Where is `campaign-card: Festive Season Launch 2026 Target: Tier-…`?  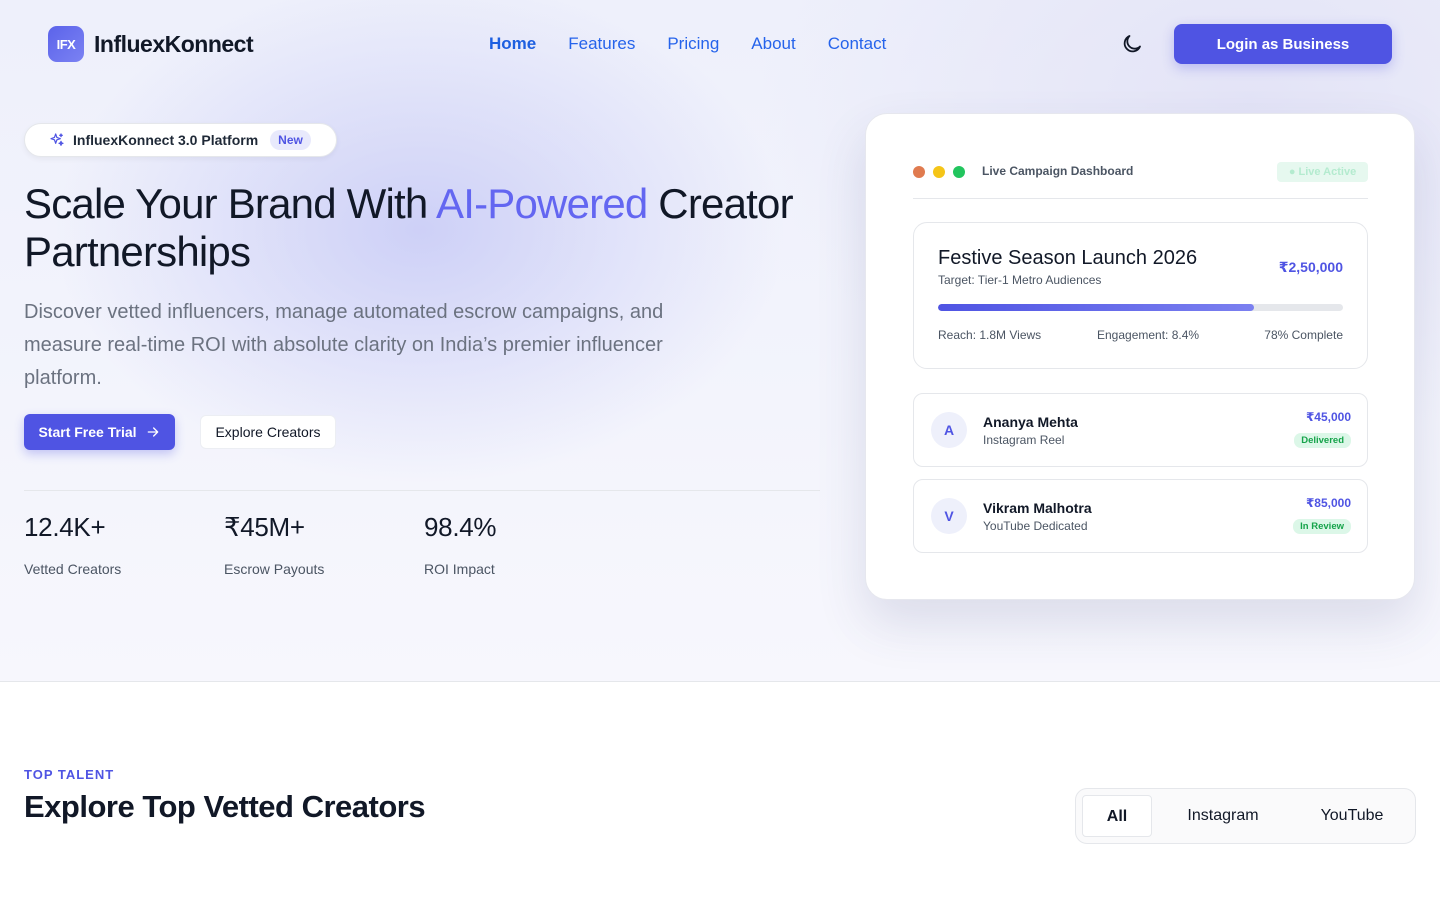 campaign-card: Festive Season Launch 2026 Target: Tier-… is located at coordinates (1140, 295).